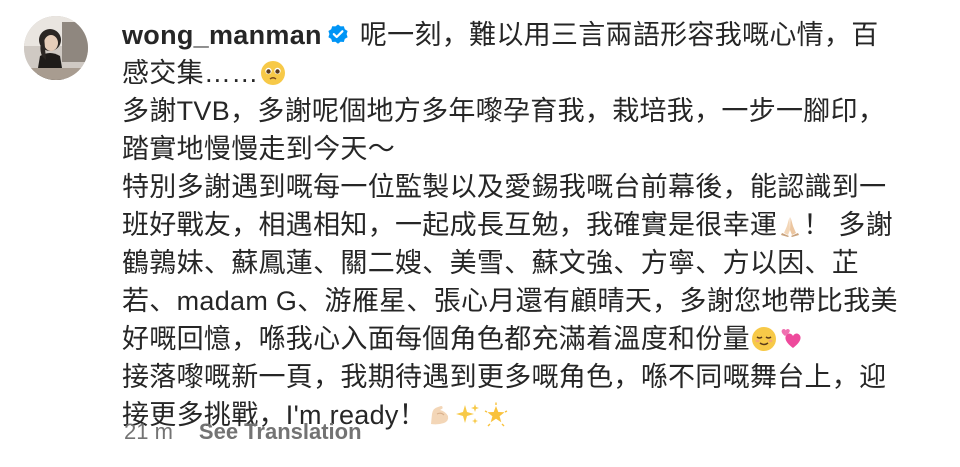  What do you see at coordinates (338, 34) in the screenshot?
I see `verified-badge-icon` at bounding box center [338, 34].